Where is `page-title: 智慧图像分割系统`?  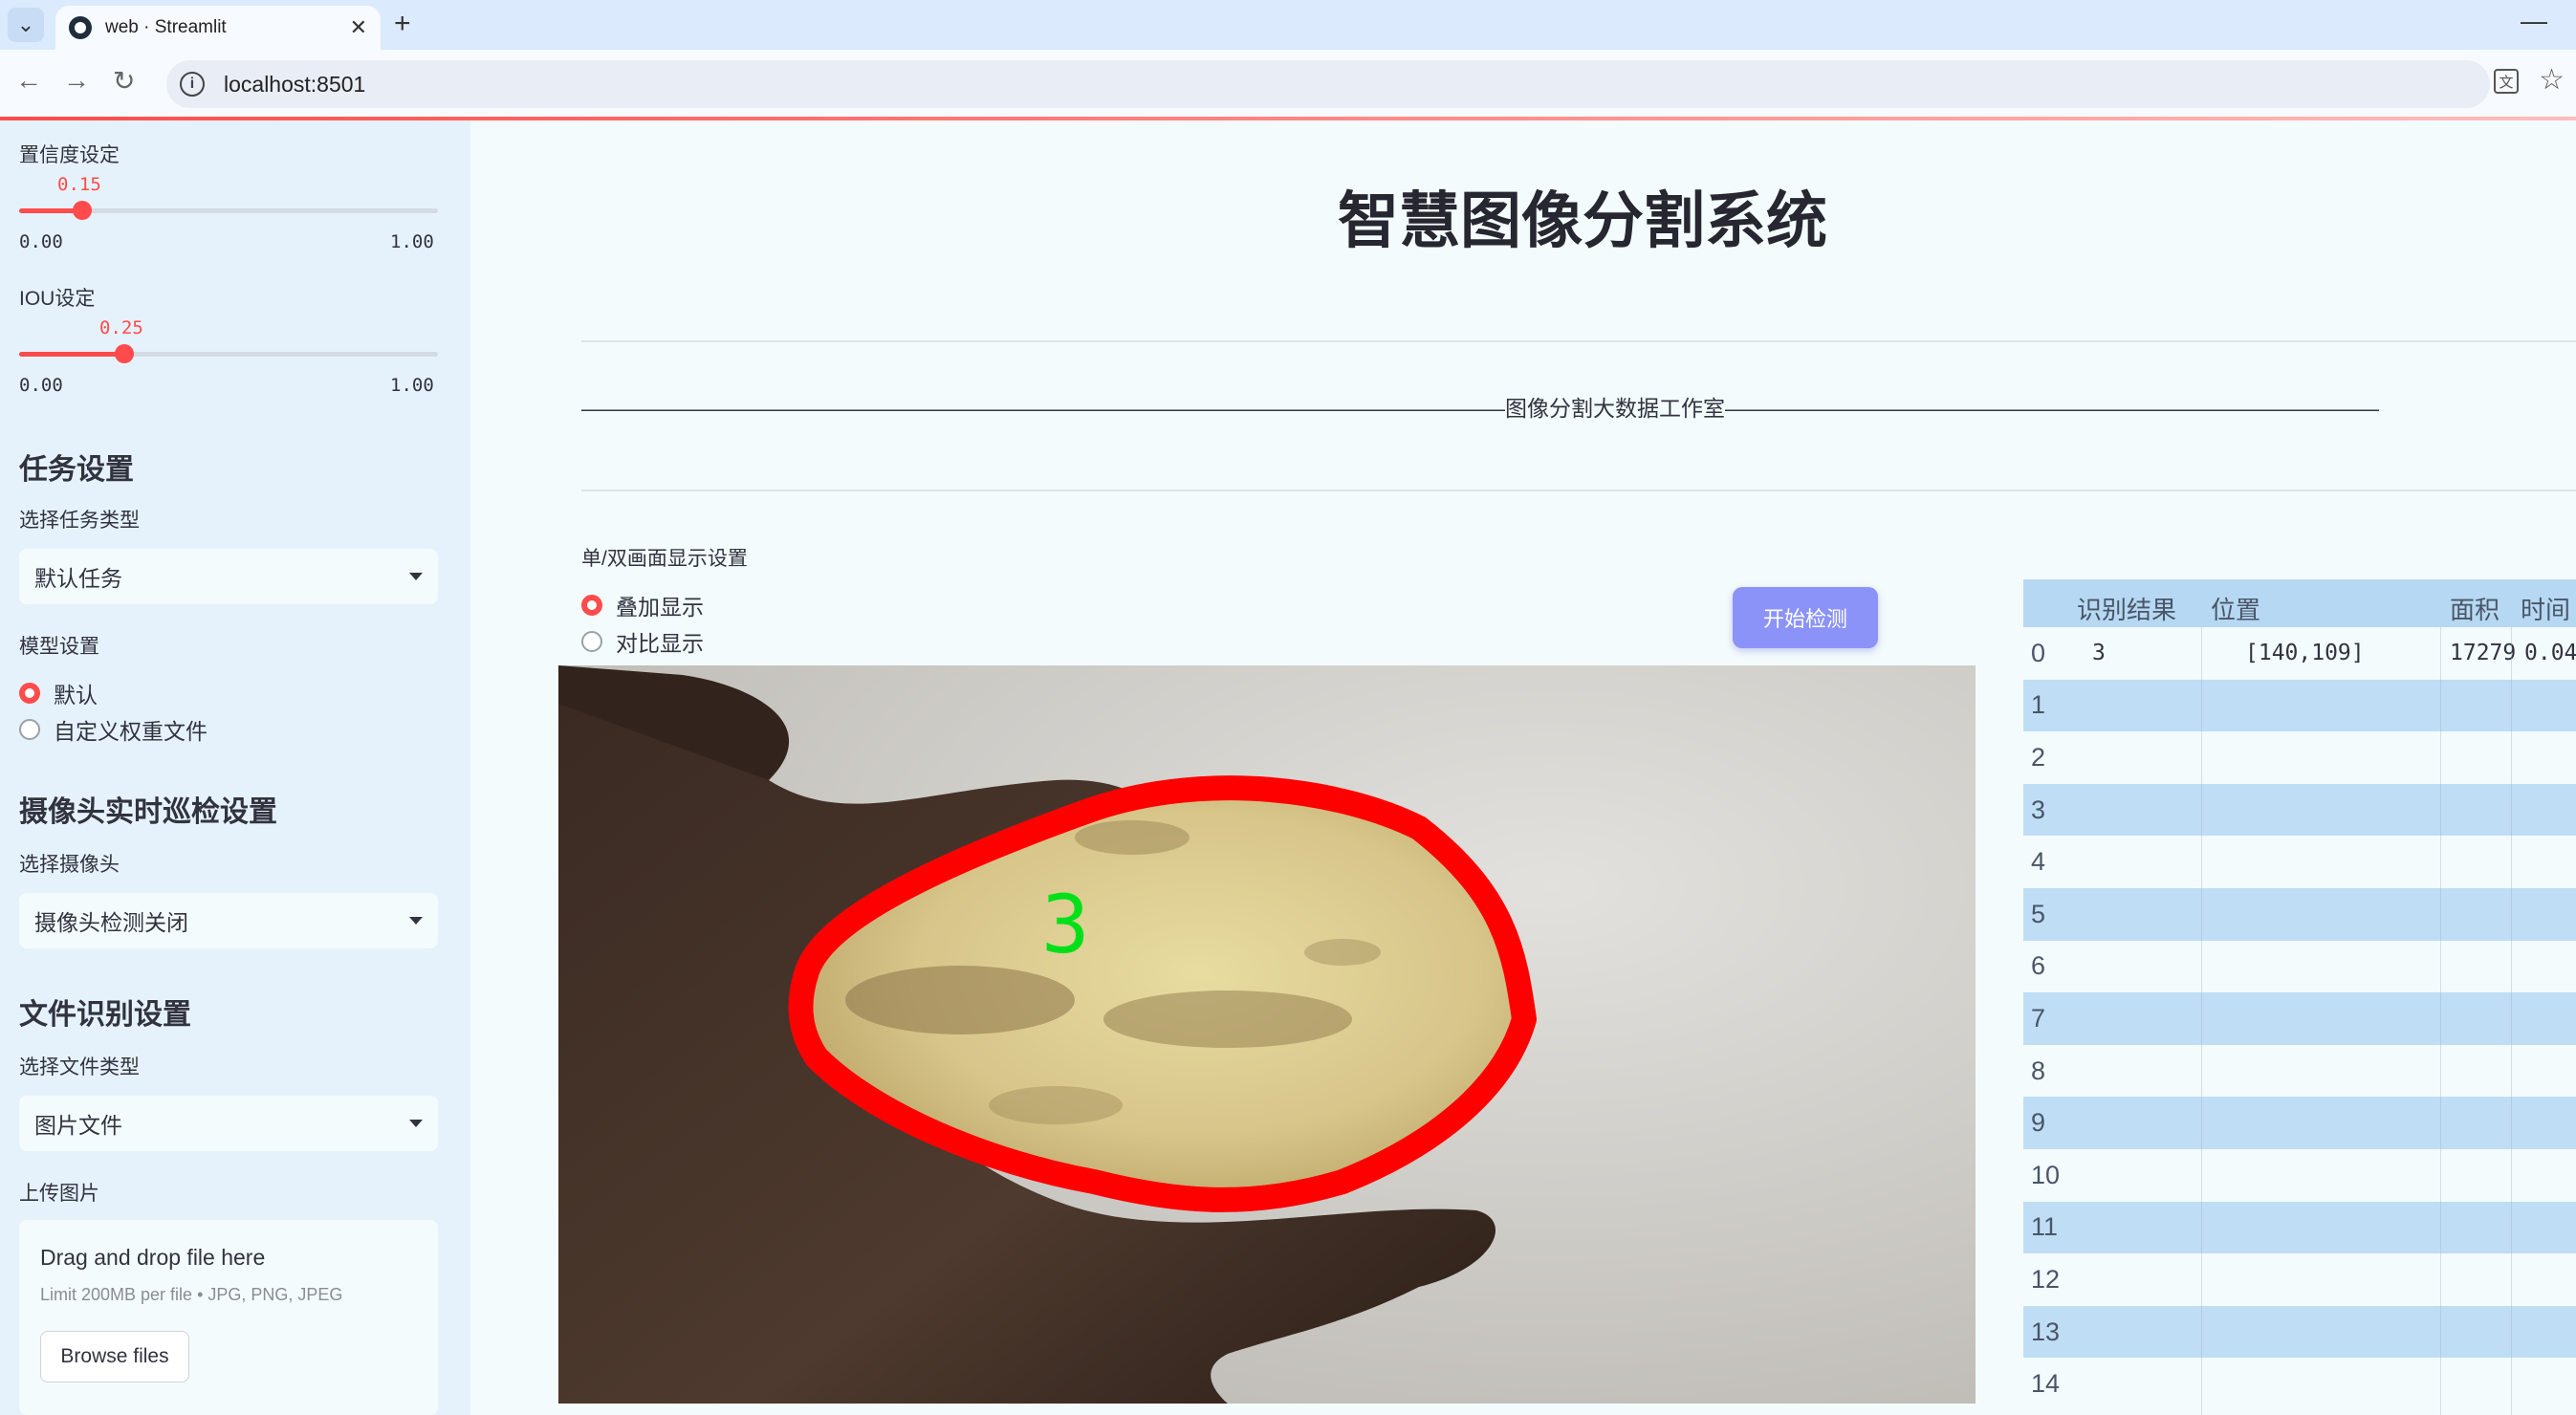
page-title: 智慧图像分割系统 is located at coordinates (1582, 220).